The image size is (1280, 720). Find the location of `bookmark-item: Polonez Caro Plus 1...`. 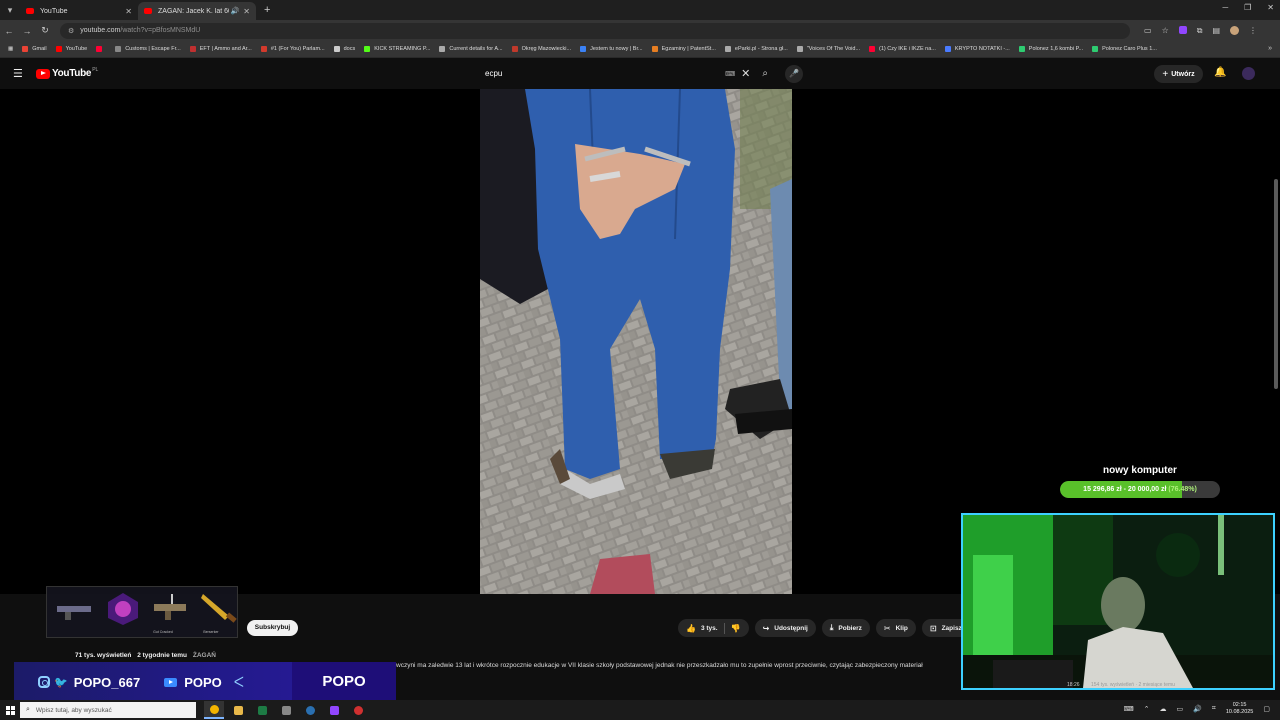

bookmark-item: Polonez Caro Plus 1... is located at coordinates (1124, 49).